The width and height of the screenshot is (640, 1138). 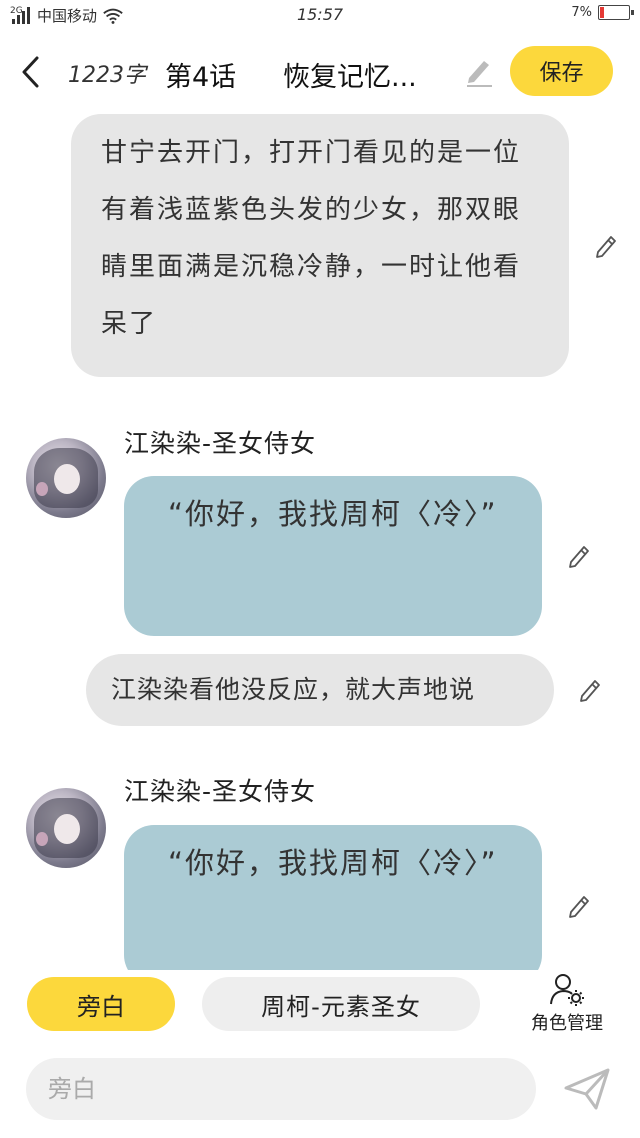 What do you see at coordinates (341, 1004) in the screenshot?
I see `character-chip: 周柯-元素圣女` at bounding box center [341, 1004].